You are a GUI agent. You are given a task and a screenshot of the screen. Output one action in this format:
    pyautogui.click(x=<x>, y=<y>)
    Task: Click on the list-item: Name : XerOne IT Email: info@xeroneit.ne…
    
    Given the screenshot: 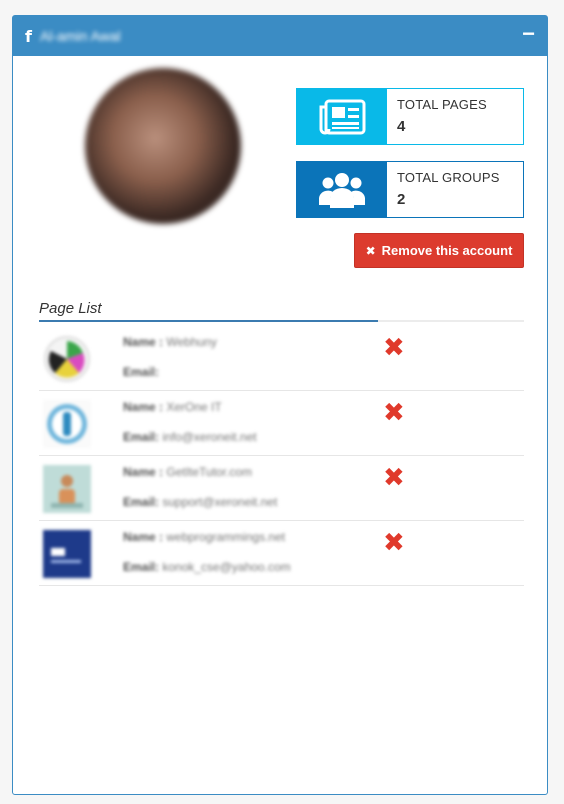 What is the action you would take?
    pyautogui.click(x=281, y=423)
    